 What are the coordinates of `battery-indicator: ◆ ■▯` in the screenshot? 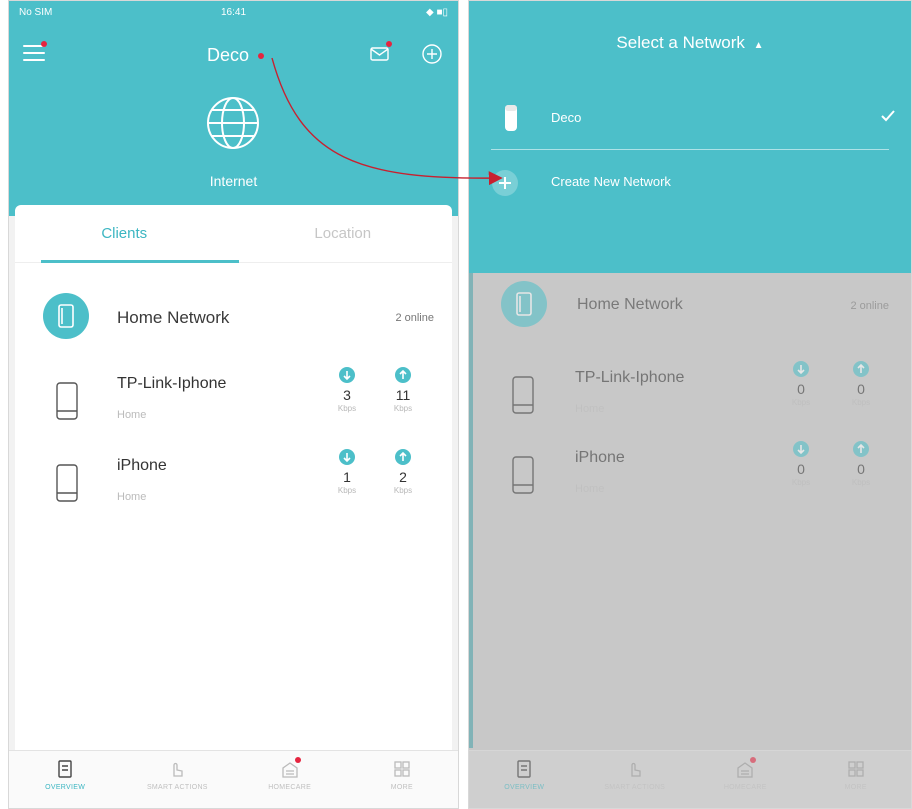 It's located at (436, 12).